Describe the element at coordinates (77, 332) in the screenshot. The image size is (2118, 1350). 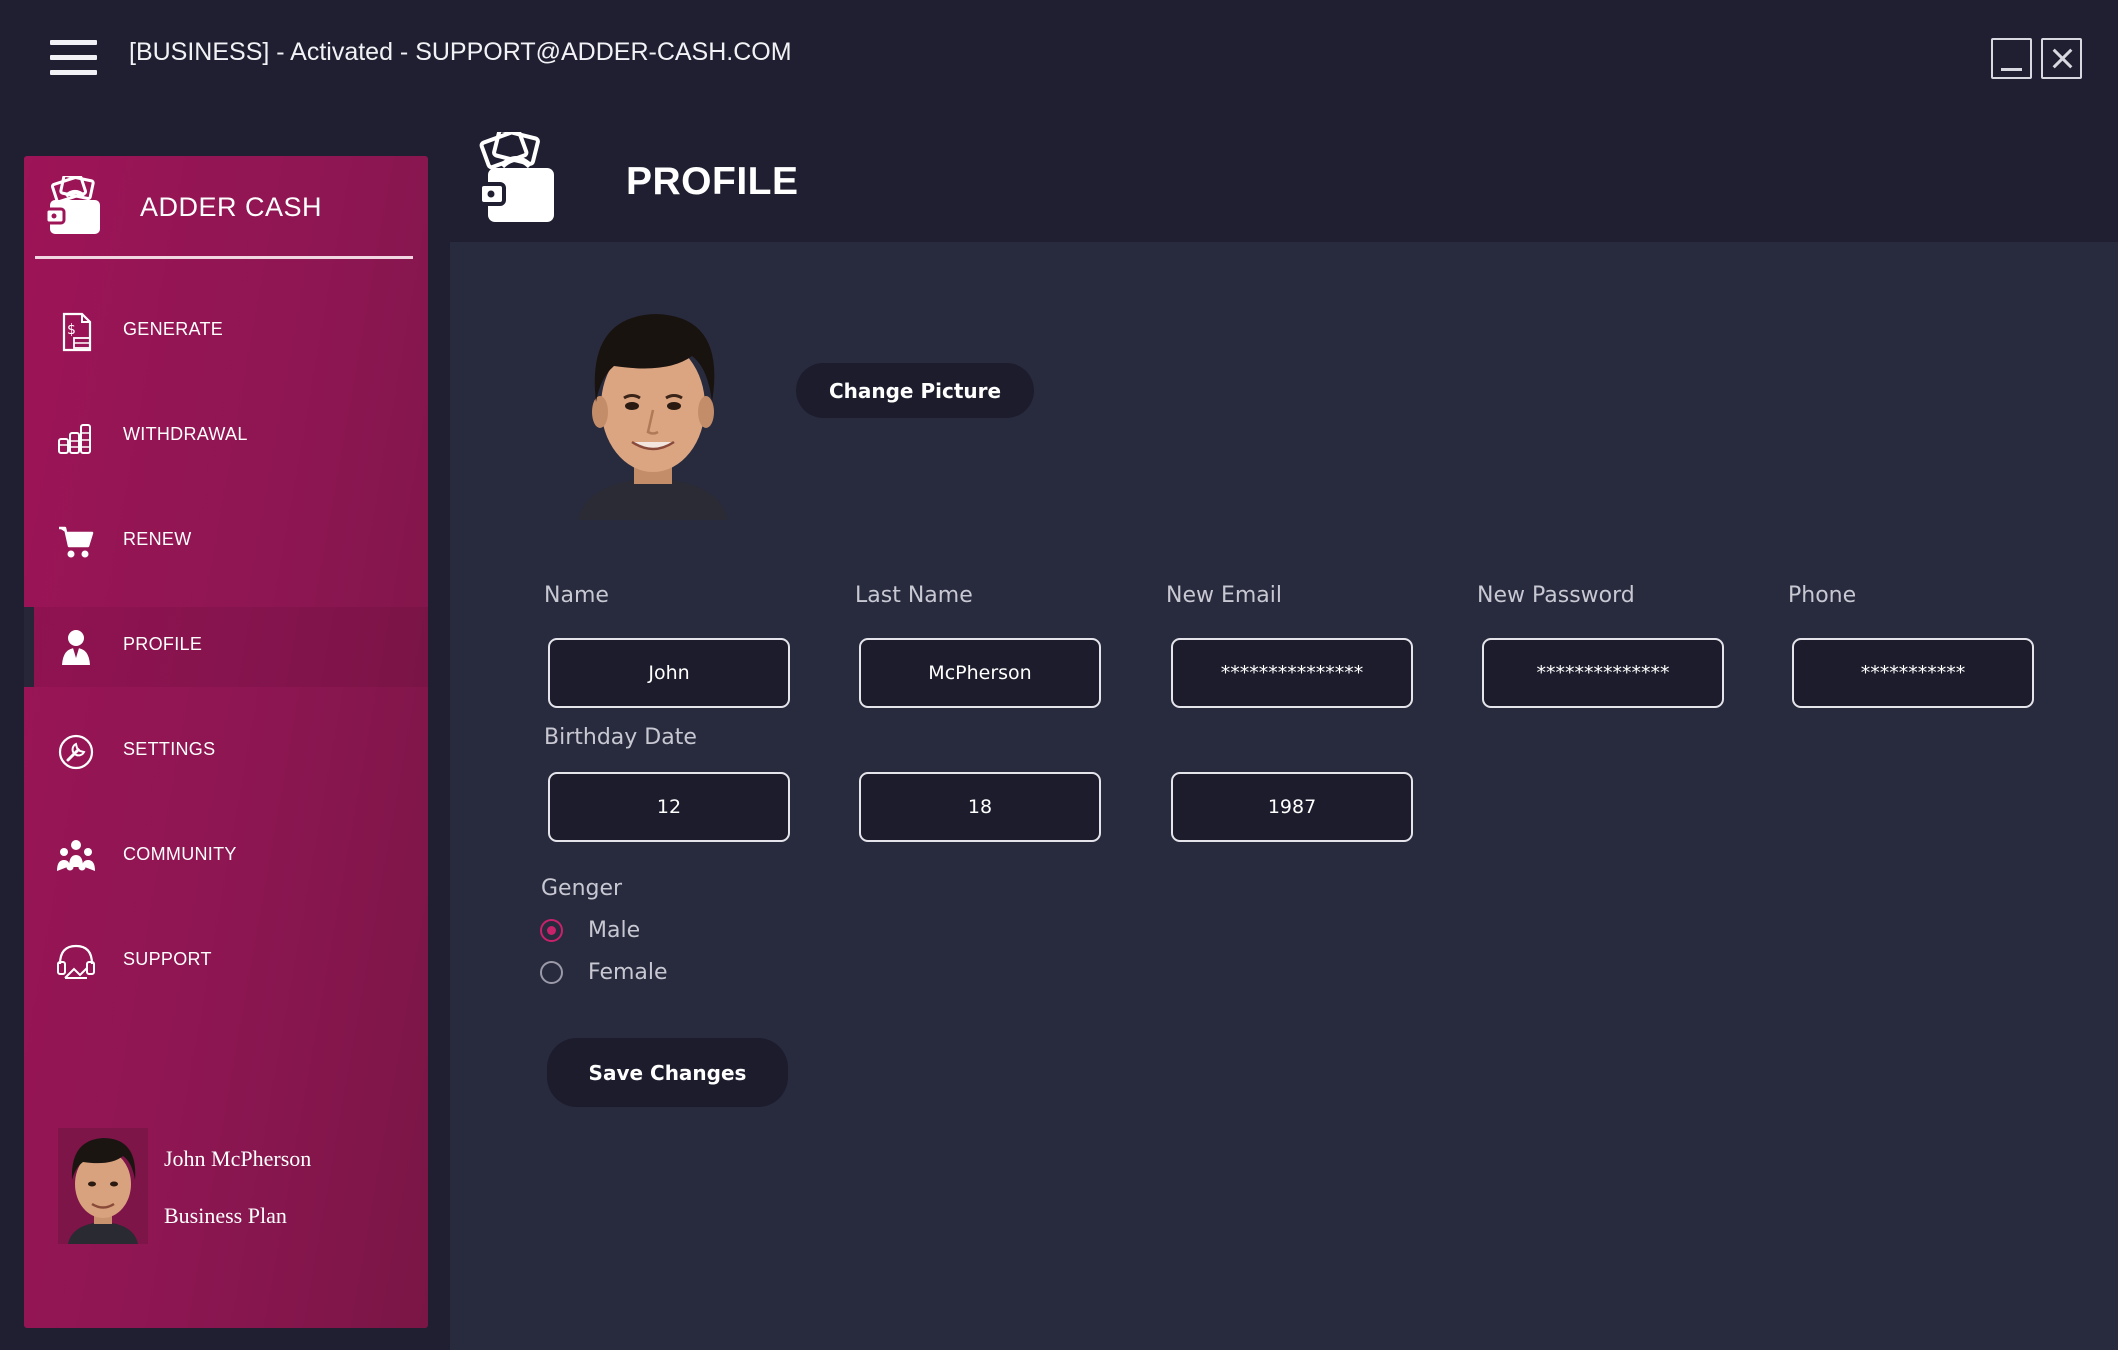
I see `invoice-icon: $` at that location.